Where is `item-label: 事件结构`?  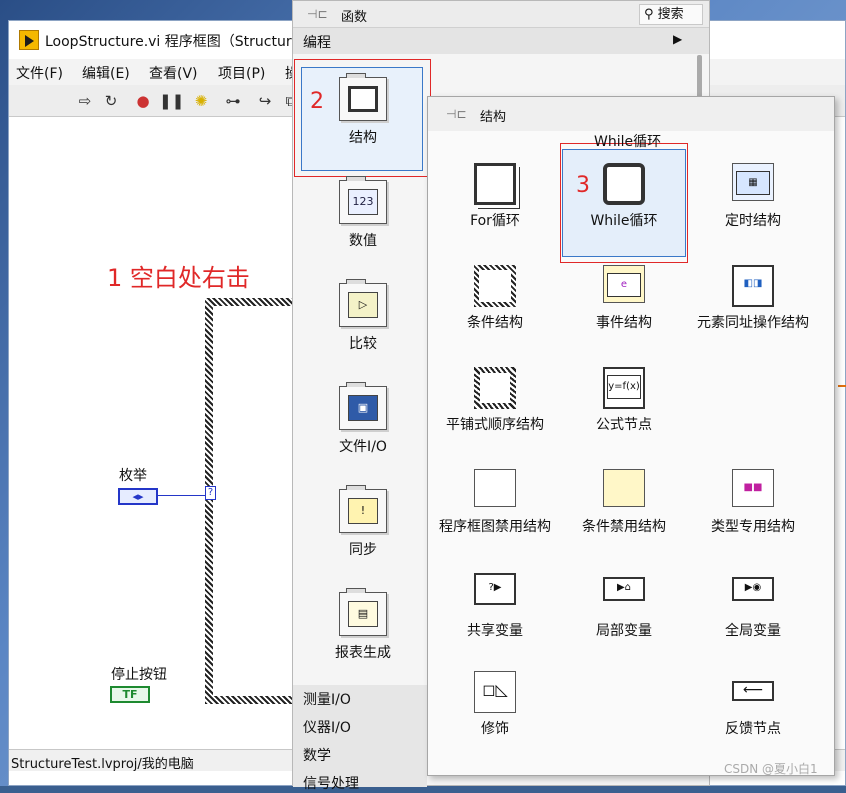
item-label: 事件结构 is located at coordinates (624, 323).